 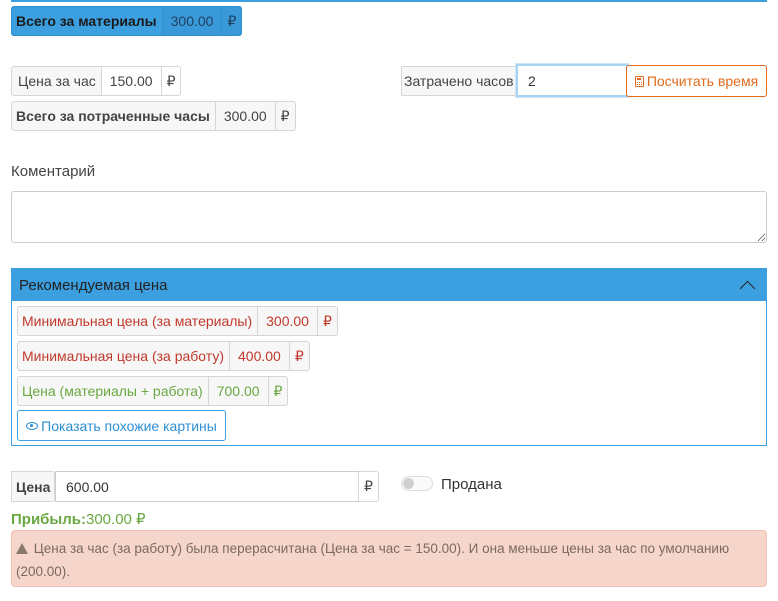 What do you see at coordinates (129, 425) in the screenshot?
I see `show-similar-label: Показать похожие картины` at bounding box center [129, 425].